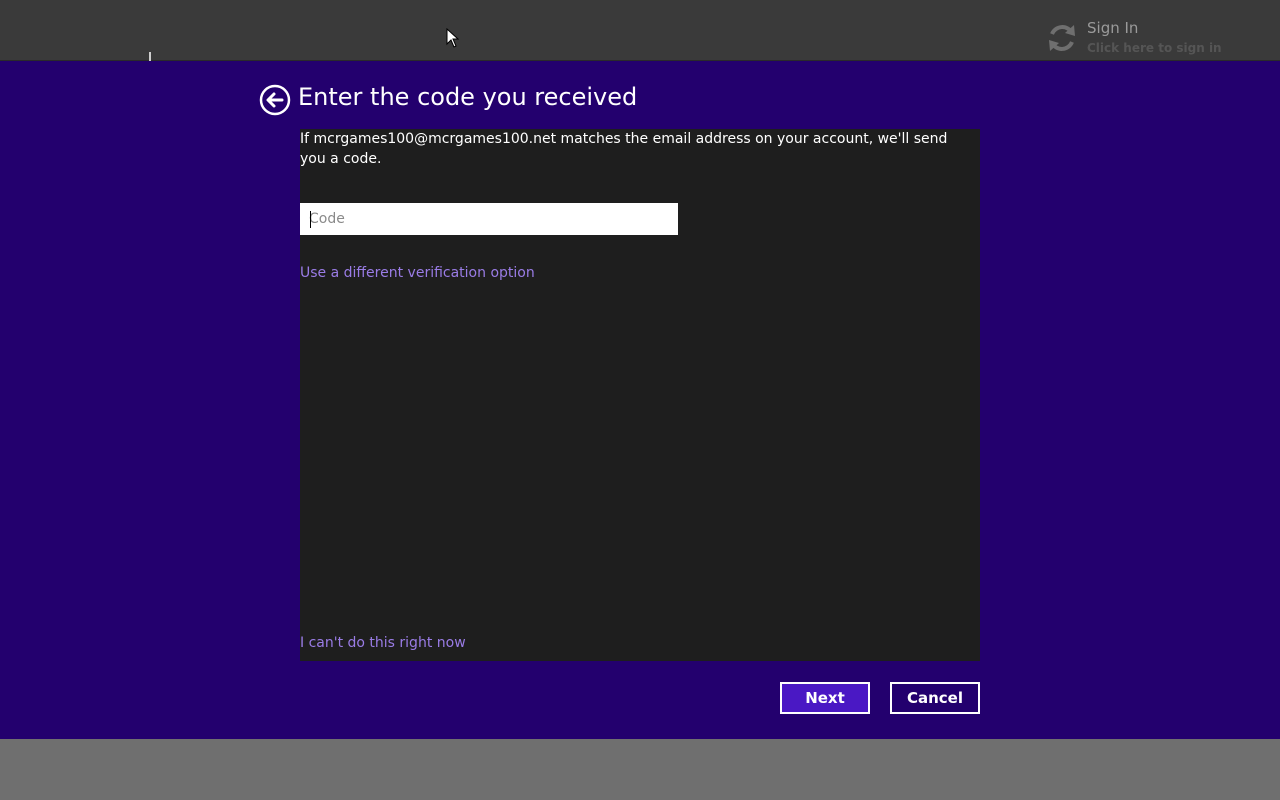 This screenshot has width=1280, height=800. I want to click on back-button, so click(275, 100).